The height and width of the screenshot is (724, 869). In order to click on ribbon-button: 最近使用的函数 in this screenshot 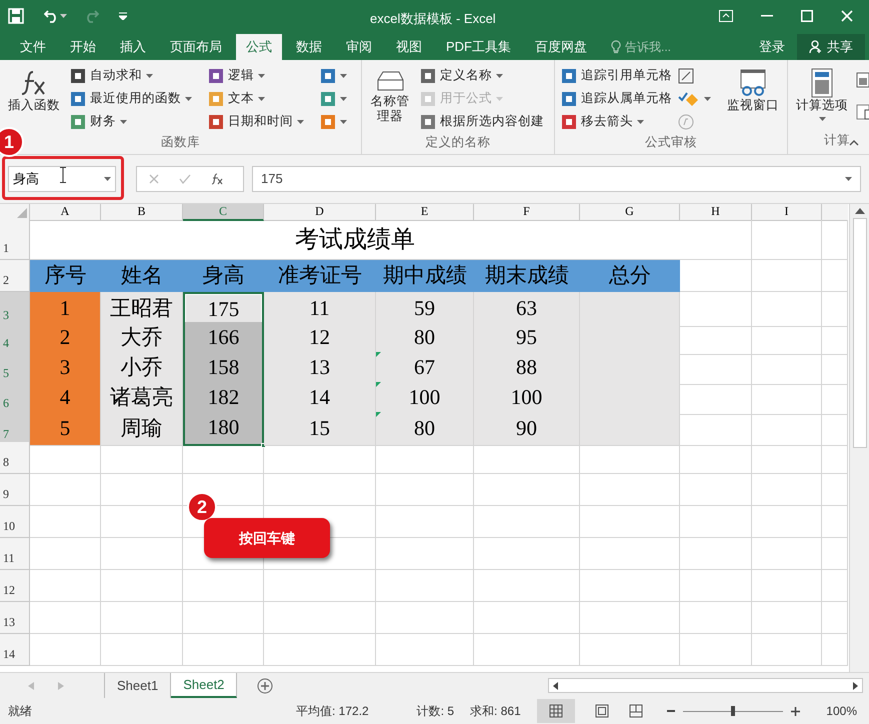, I will do `click(131, 98)`.